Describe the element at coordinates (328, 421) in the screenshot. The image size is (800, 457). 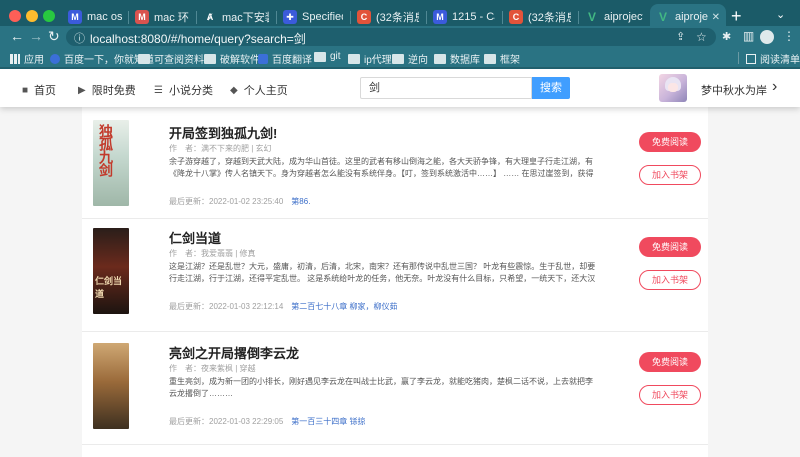
I see `latest-chapter-link: 第一百三十四章 铩掠` at that location.